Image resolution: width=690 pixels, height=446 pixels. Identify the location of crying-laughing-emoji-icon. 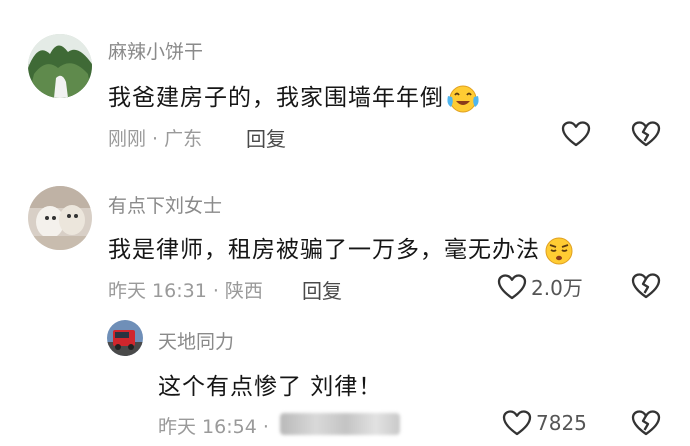
(463, 99).